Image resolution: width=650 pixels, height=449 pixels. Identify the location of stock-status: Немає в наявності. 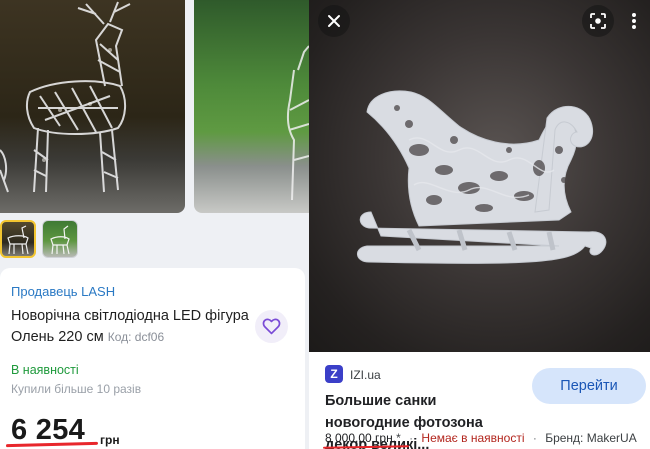
(473, 438).